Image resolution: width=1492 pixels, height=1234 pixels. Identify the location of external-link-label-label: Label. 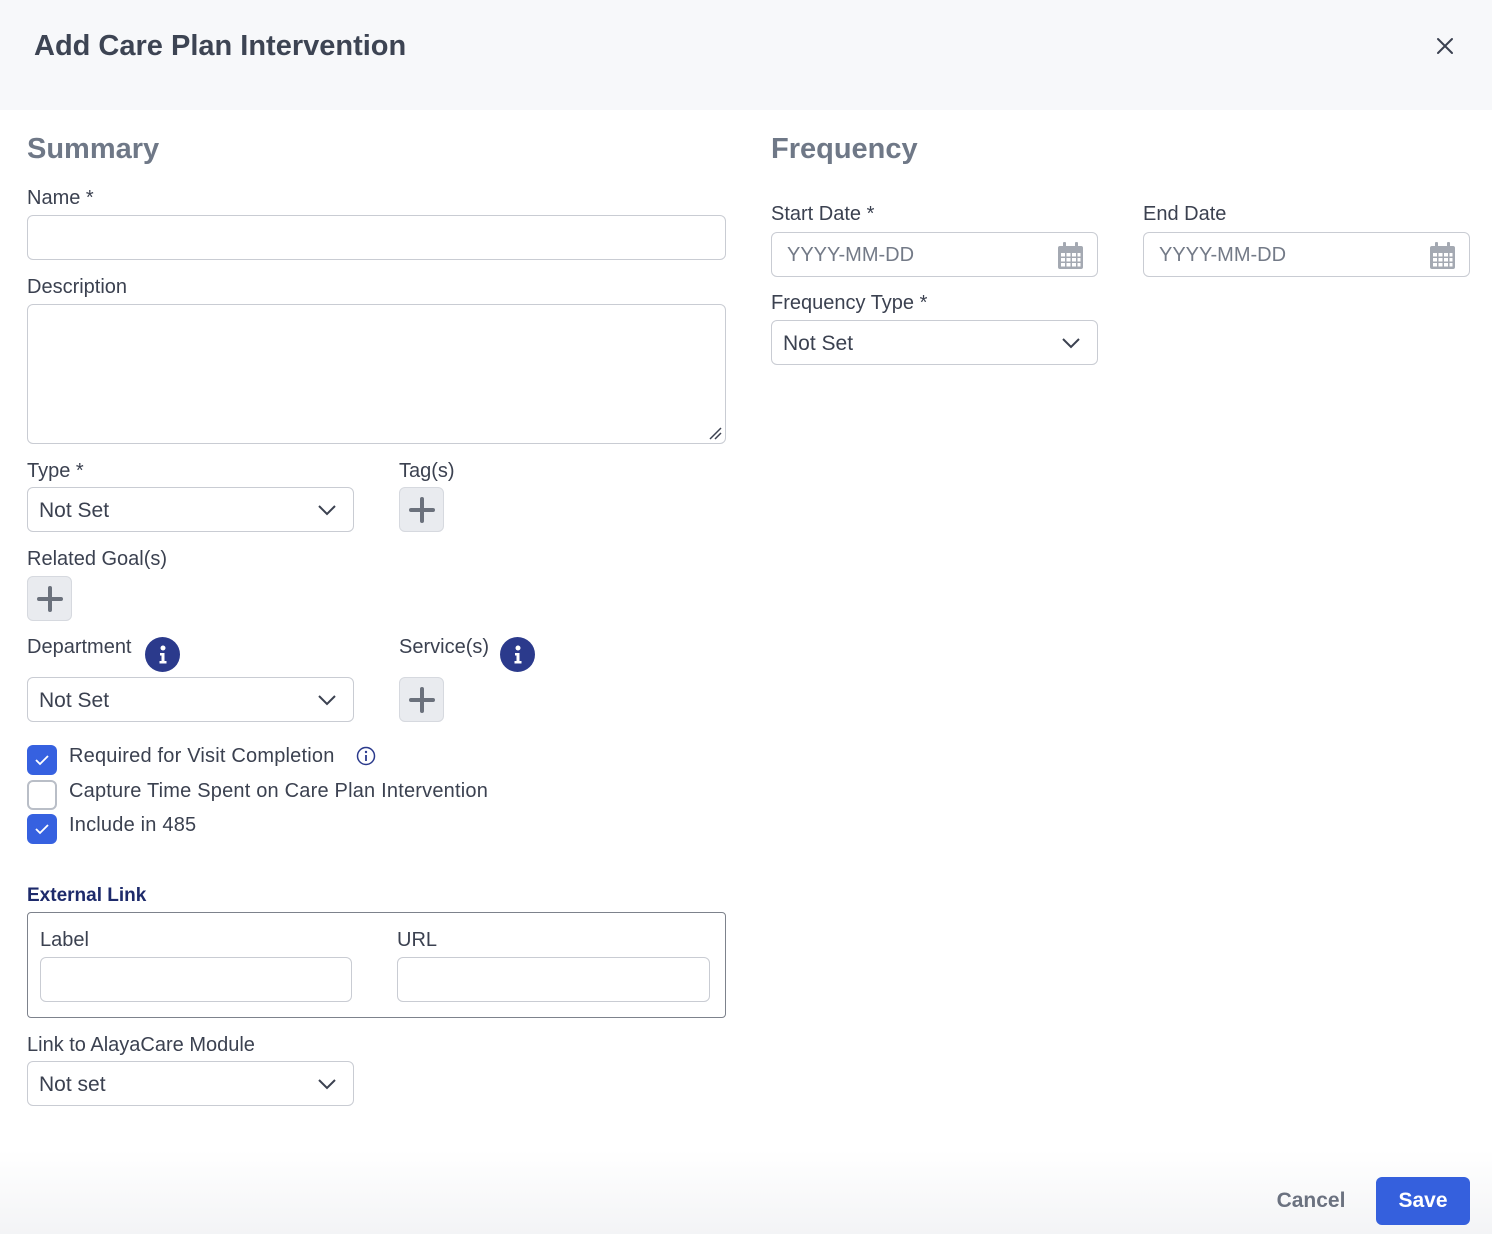
(64, 940).